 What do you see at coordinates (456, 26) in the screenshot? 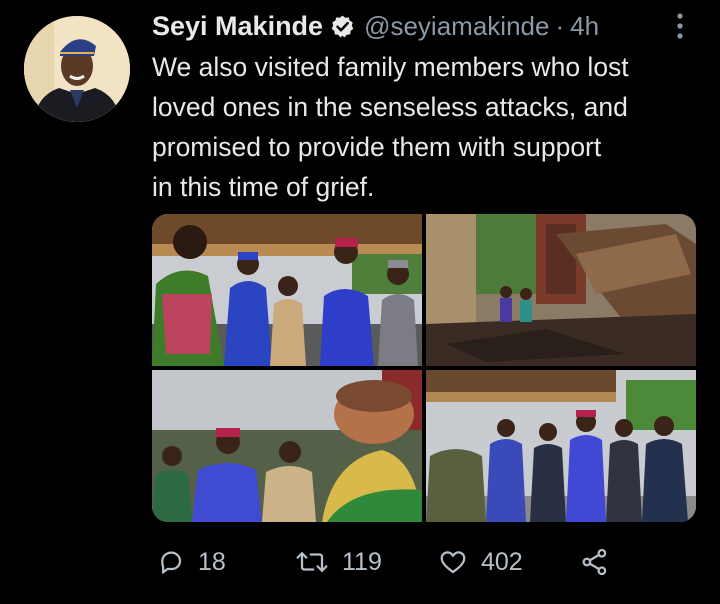
I see `author-handle: @seyiamakinde` at bounding box center [456, 26].